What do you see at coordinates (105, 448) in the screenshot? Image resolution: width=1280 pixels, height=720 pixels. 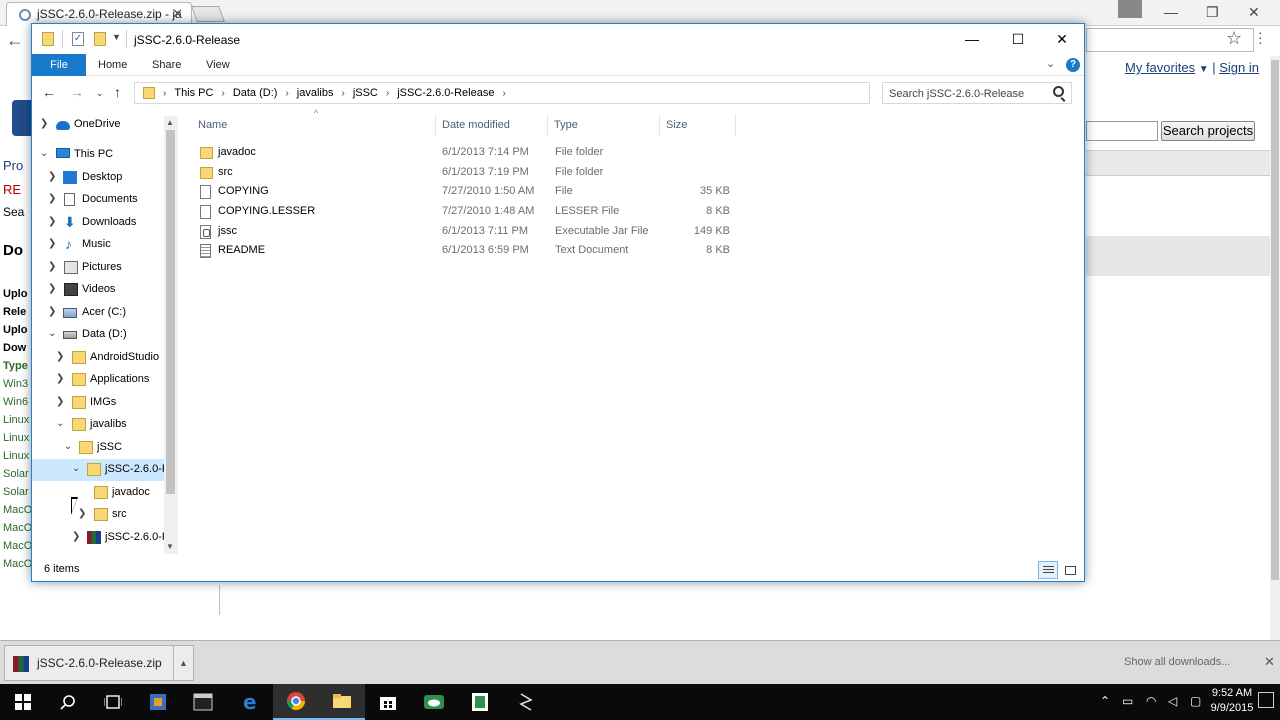 I see `tree-item-jssc: ⌄ jSSC` at bounding box center [105, 448].